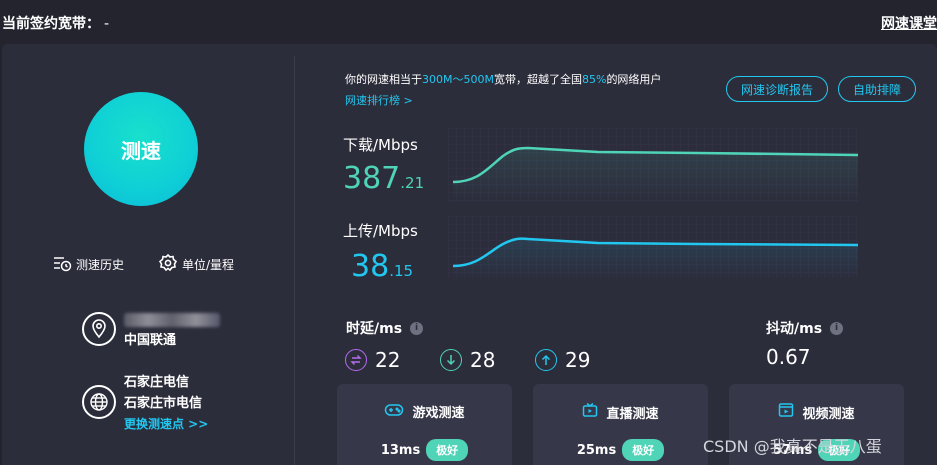 Image resolution: width=937 pixels, height=465 pixels. What do you see at coordinates (383, 79) in the screenshot?
I see `summary-prefix: 你的网速相当于` at bounding box center [383, 79].